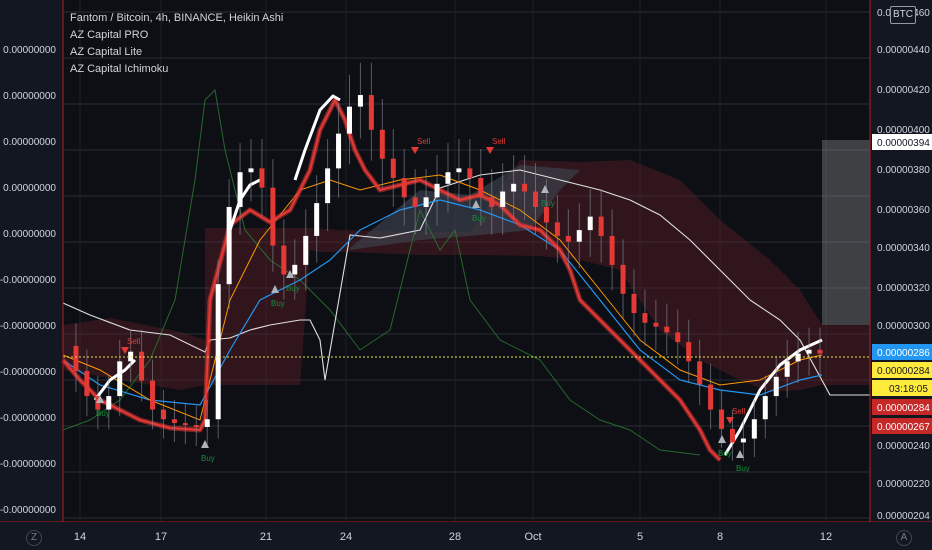 This screenshot has width=932, height=550. What do you see at coordinates (903, 248) in the screenshot?
I see `right-axis-tick-label: 0.00000340` at bounding box center [903, 248].